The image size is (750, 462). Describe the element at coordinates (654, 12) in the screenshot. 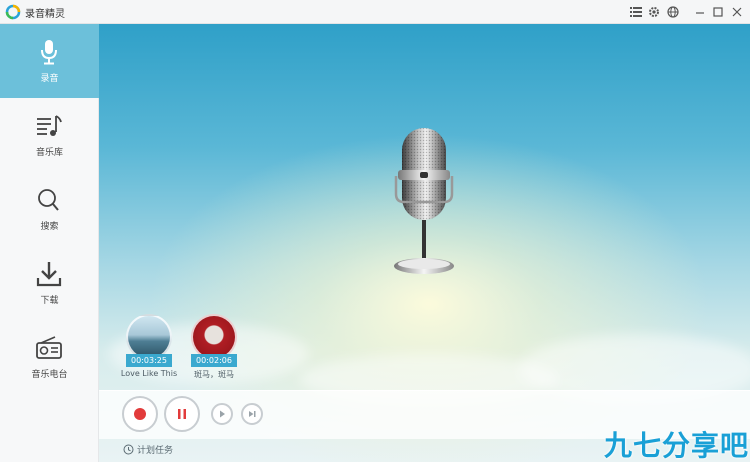

I see `settings-gear-icon` at that location.